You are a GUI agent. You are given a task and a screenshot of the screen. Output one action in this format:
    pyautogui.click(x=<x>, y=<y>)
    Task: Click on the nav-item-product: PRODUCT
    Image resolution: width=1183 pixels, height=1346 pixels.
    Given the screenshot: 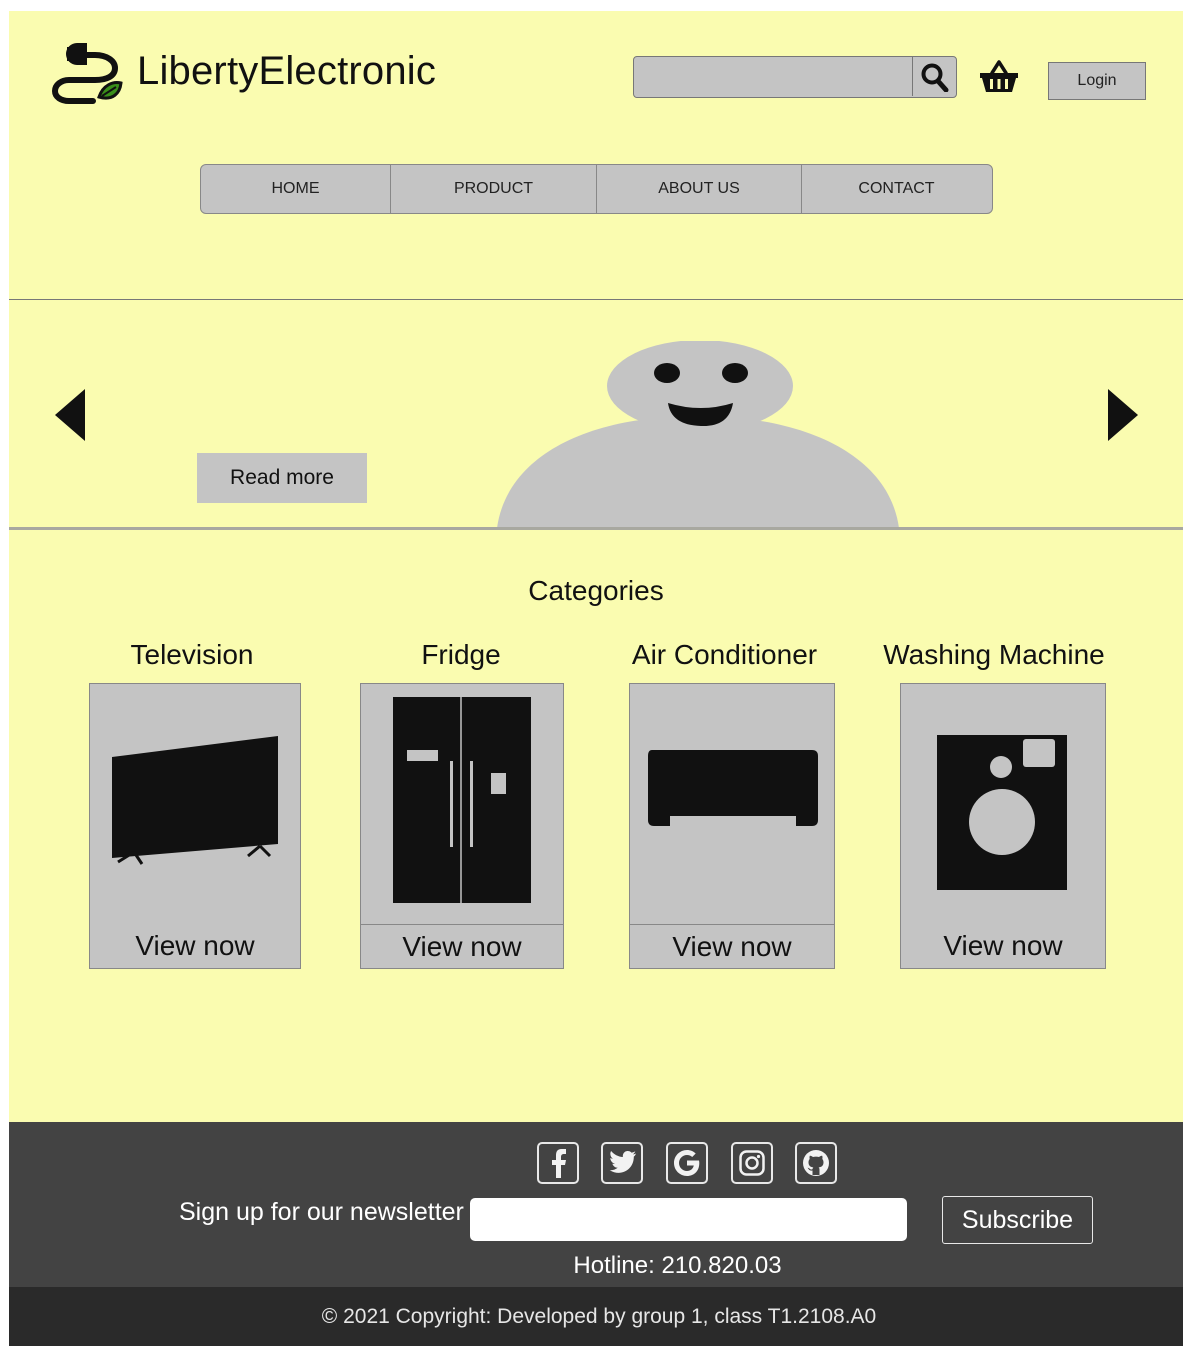 What is the action you would take?
    pyautogui.click(x=494, y=189)
    